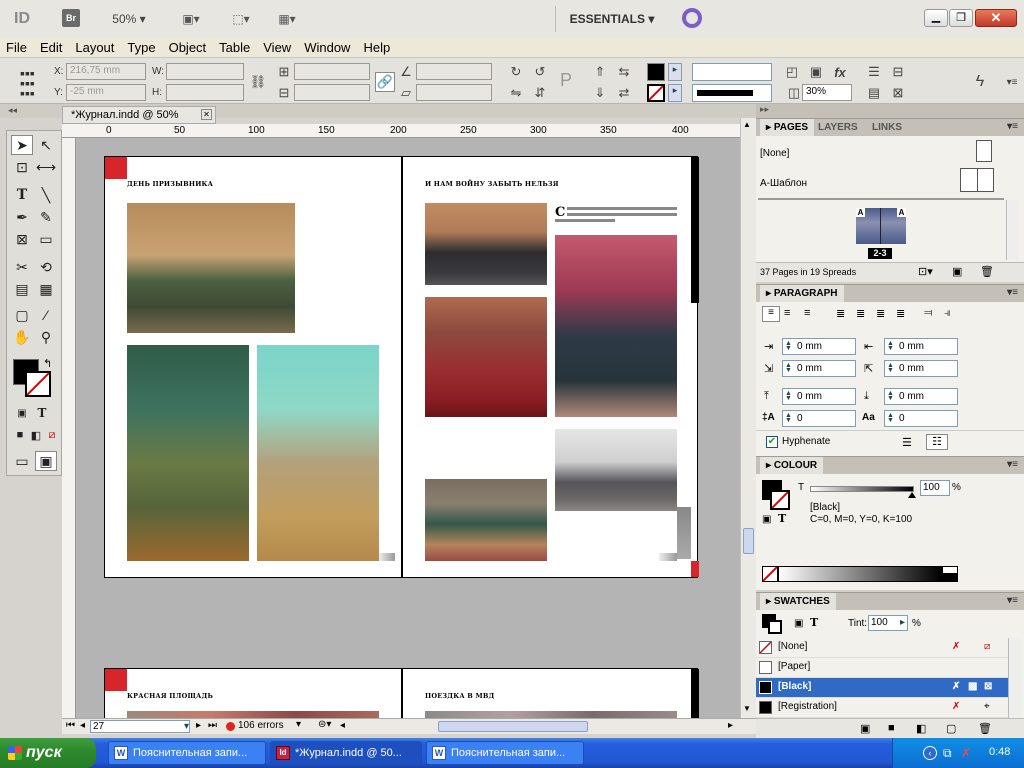  What do you see at coordinates (898, 93) in the screenshot?
I see `fit-frame-icon: ⊠` at bounding box center [898, 93].